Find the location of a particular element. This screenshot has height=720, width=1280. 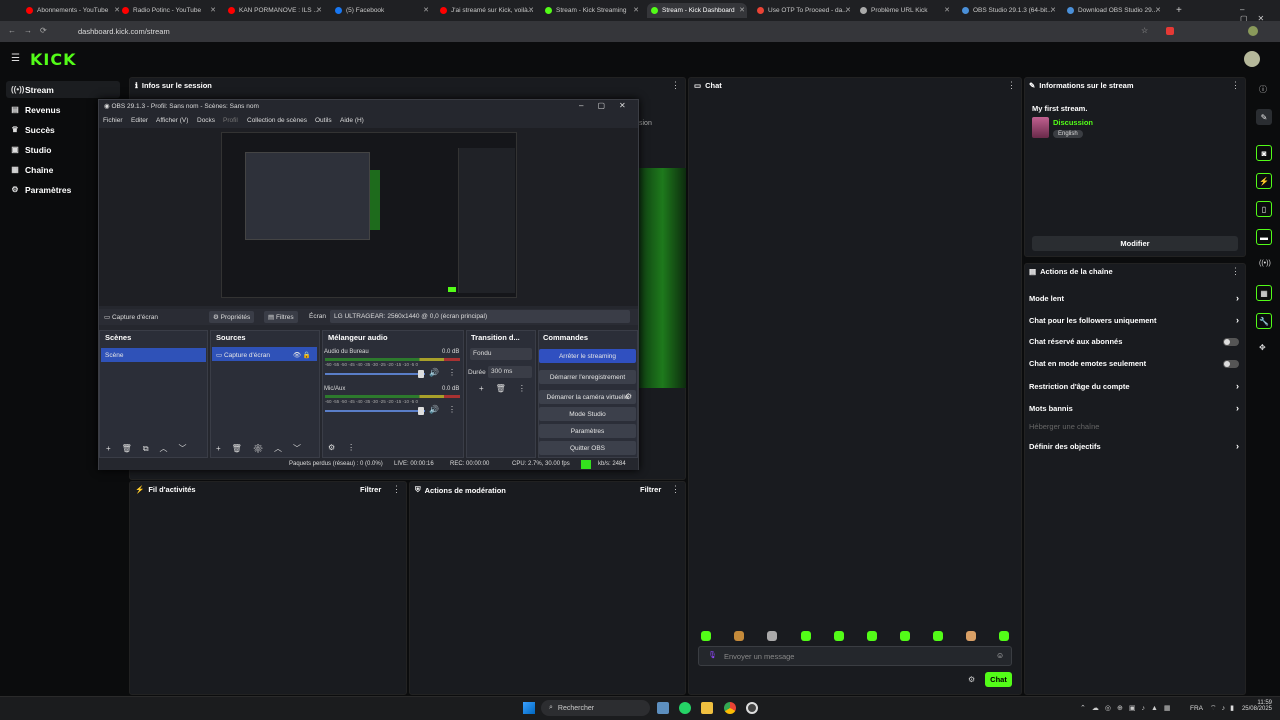

message-tool-icon: ▬ is located at coordinates (1264, 237).